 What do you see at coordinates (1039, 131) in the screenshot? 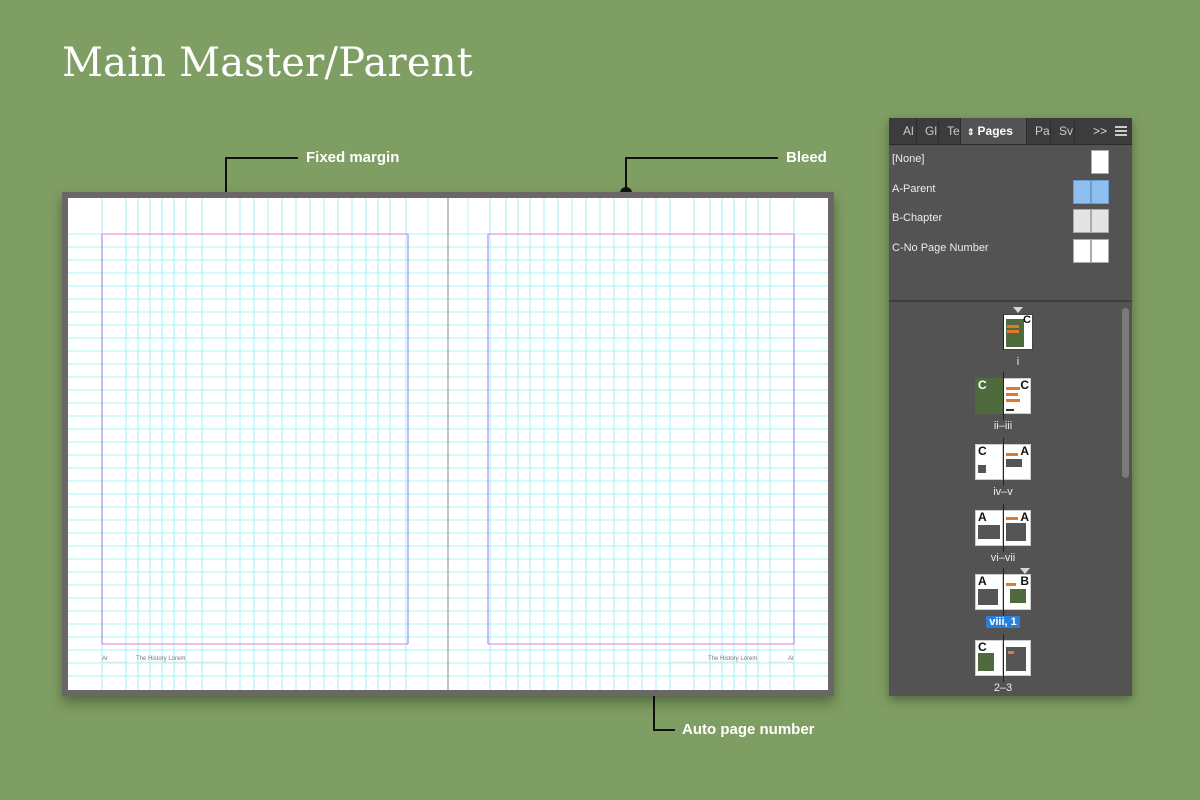
I see `tab-pa: Pa` at bounding box center [1039, 131].